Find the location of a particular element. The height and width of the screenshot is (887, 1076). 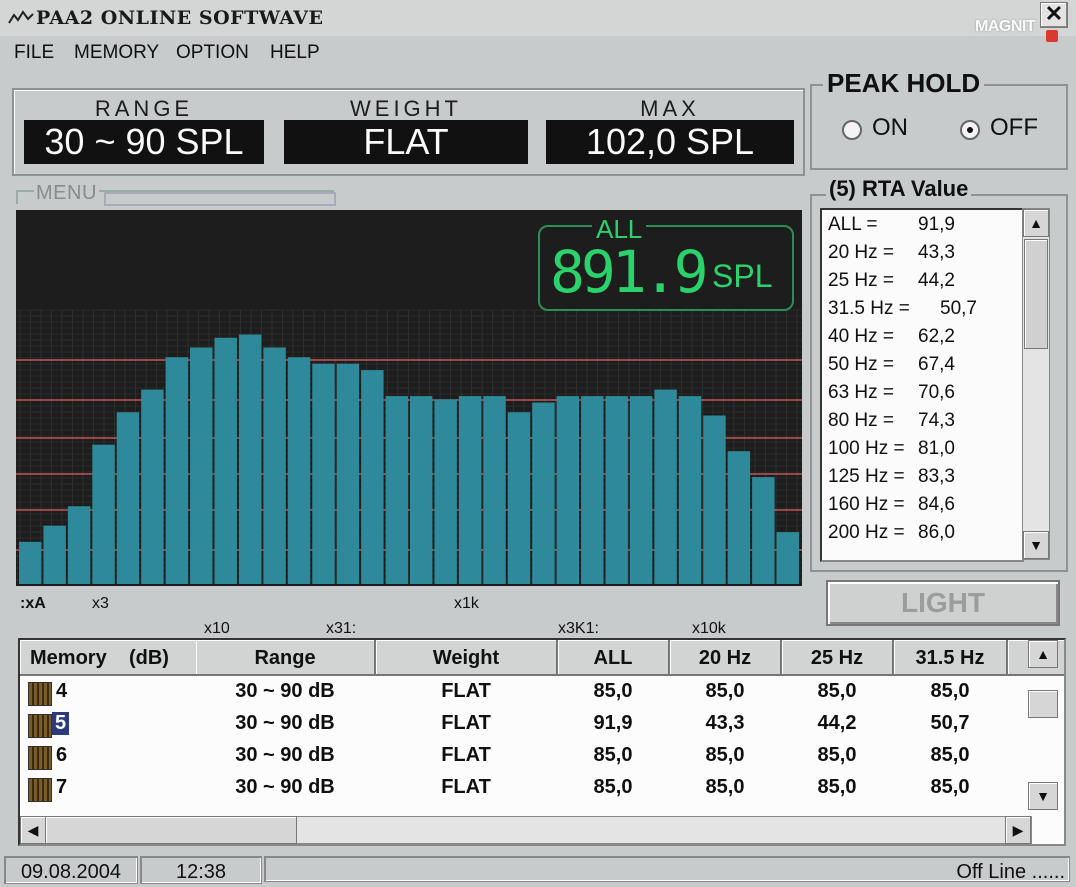

rta-band-label: 63 Hz = is located at coordinates (861, 392).